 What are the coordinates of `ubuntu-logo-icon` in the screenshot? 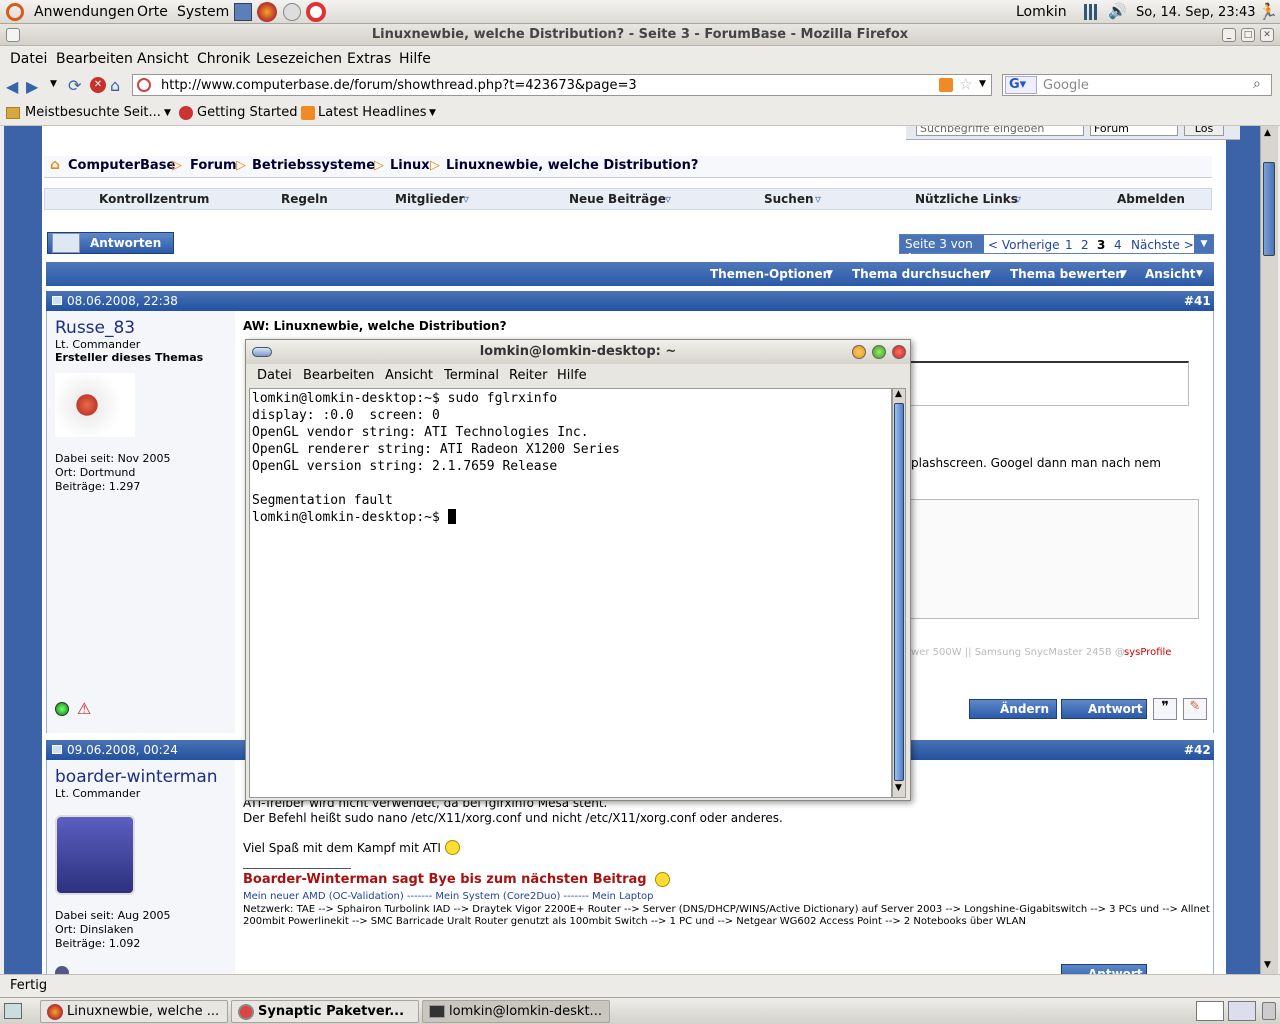 It's located at (15, 12).